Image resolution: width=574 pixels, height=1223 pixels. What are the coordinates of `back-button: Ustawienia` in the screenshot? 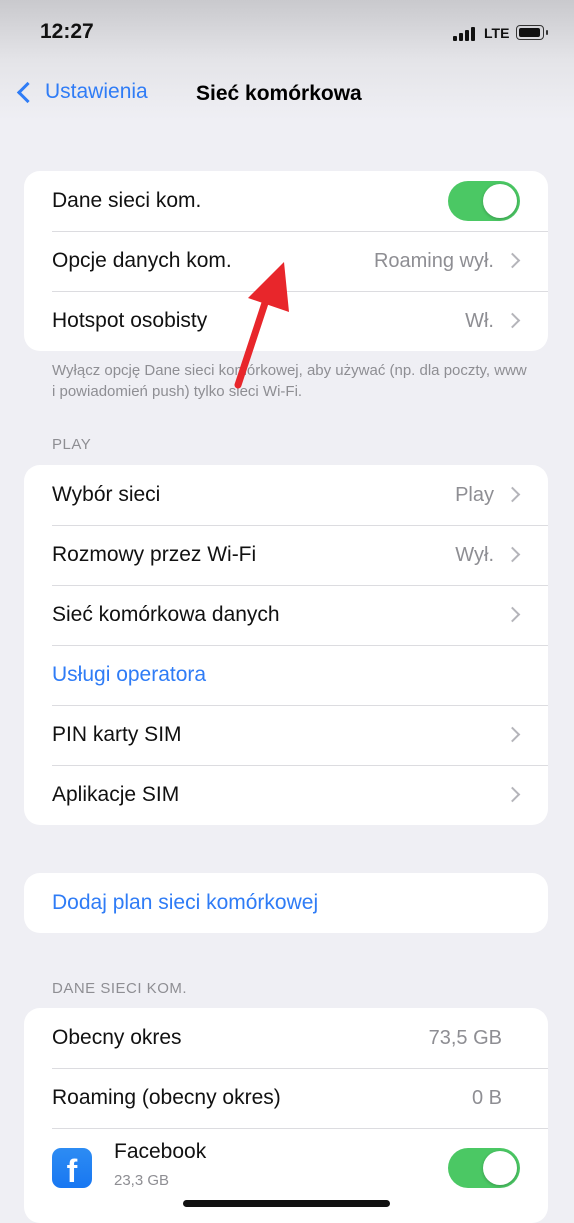 It's located at (80, 92).